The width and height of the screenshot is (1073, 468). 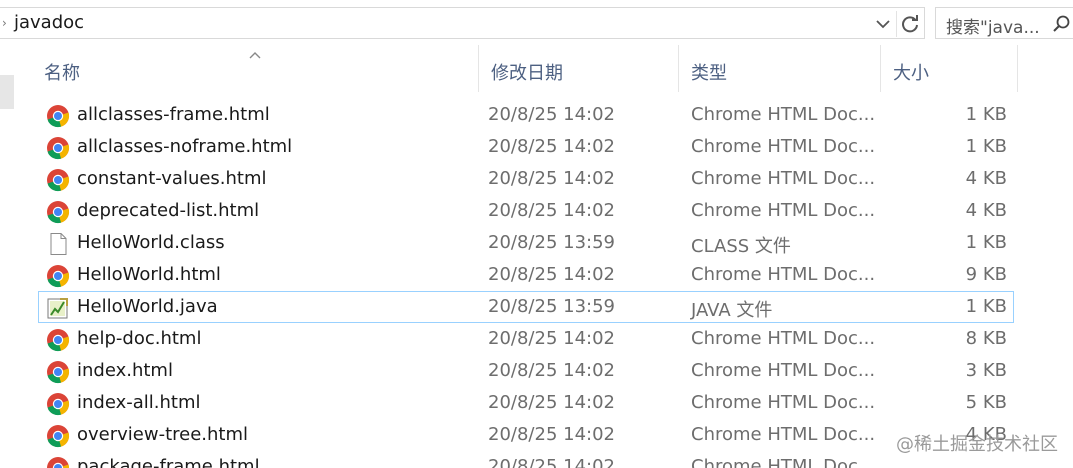 What do you see at coordinates (8, 256) in the screenshot?
I see `navigation-pane-edge` at bounding box center [8, 256].